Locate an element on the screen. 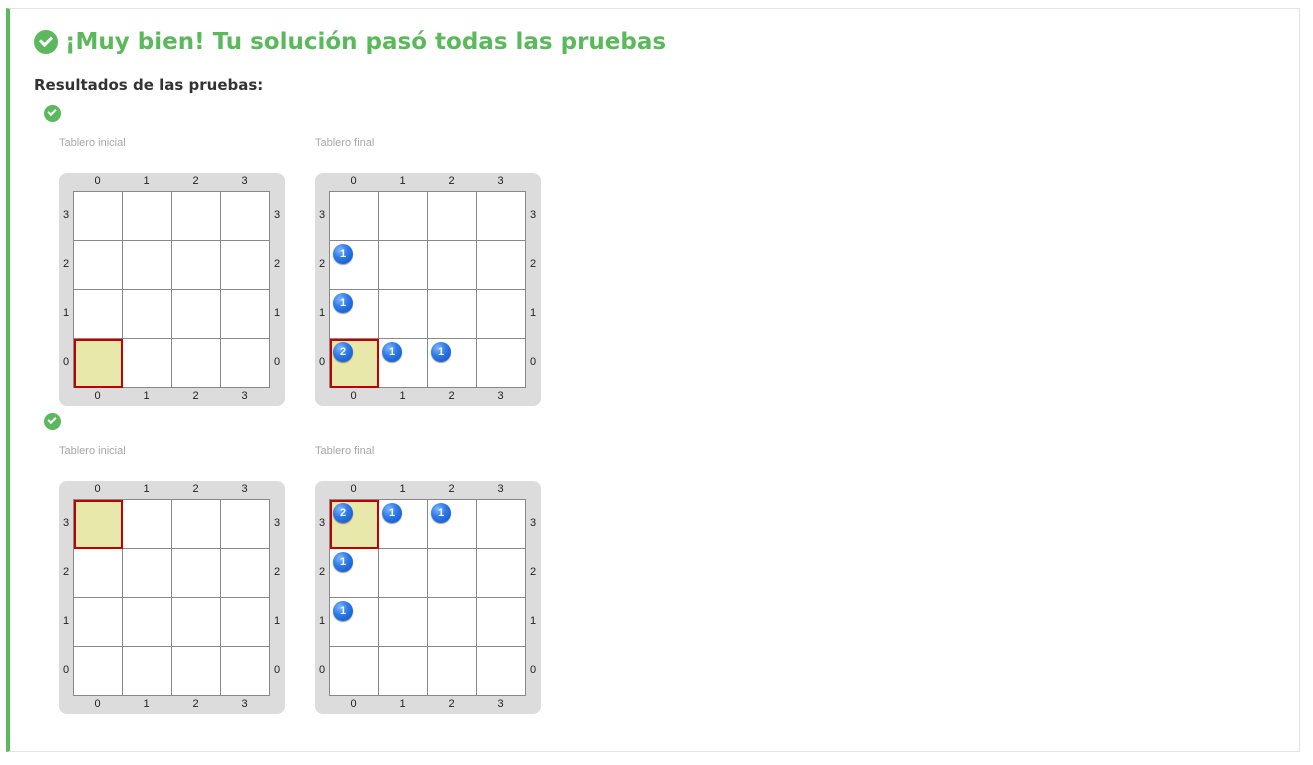  board-grid is located at coordinates (171, 597).